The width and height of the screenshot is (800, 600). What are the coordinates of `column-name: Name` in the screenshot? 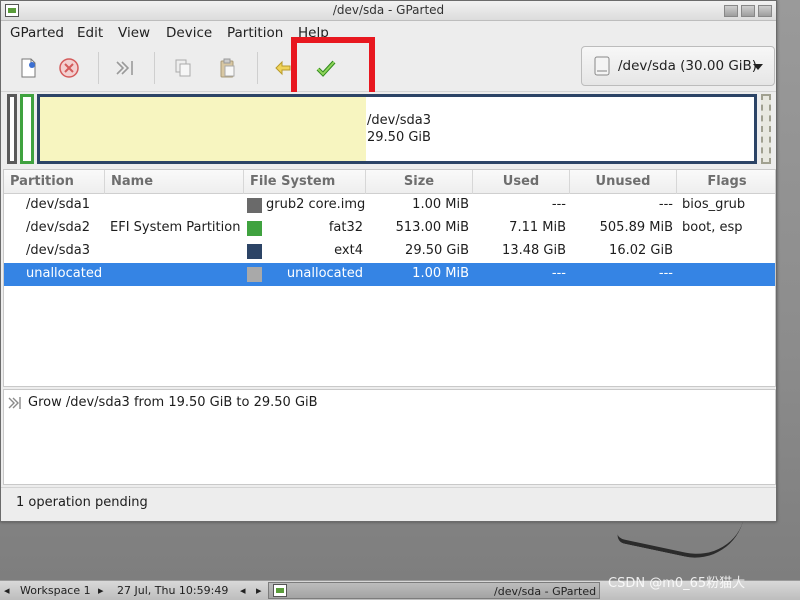 It's located at (174, 182).